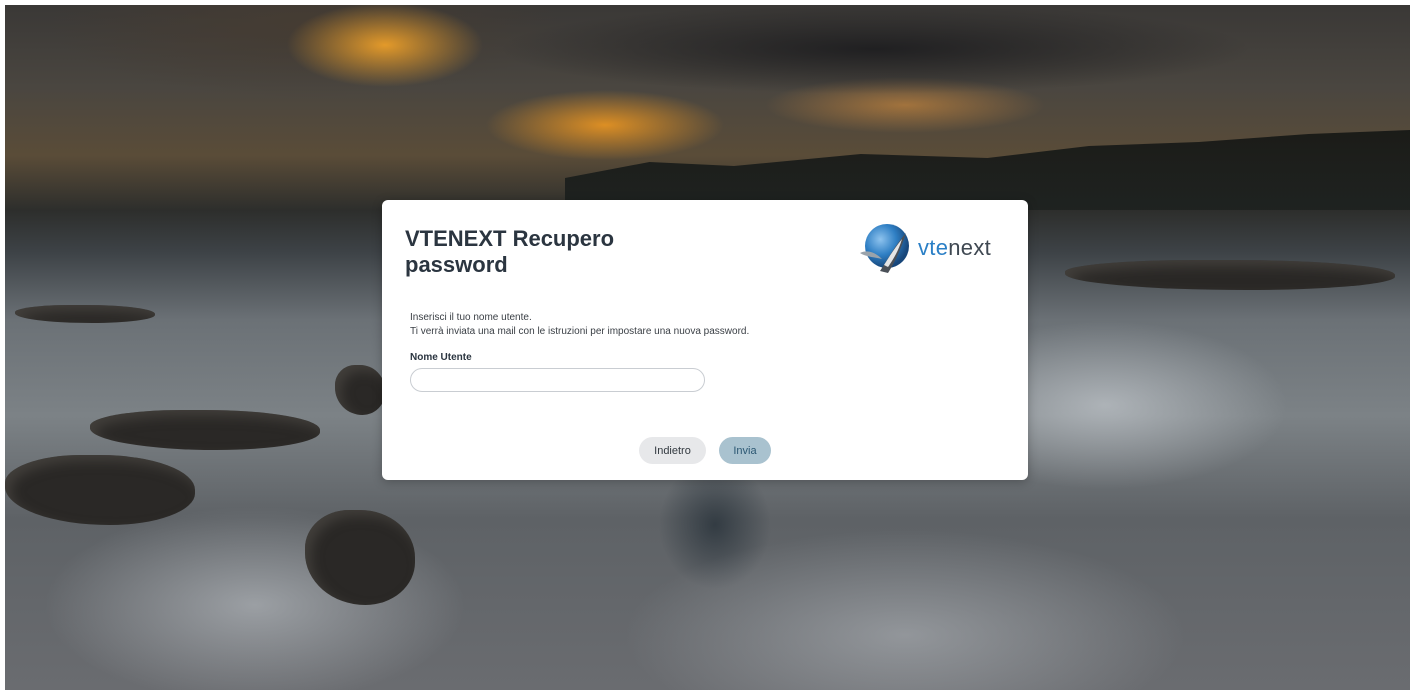 Image resolution: width=1415 pixels, height=695 pixels. What do you see at coordinates (471, 317) in the screenshot?
I see `instructions-line: Inserisci il tuo nome utente.` at bounding box center [471, 317].